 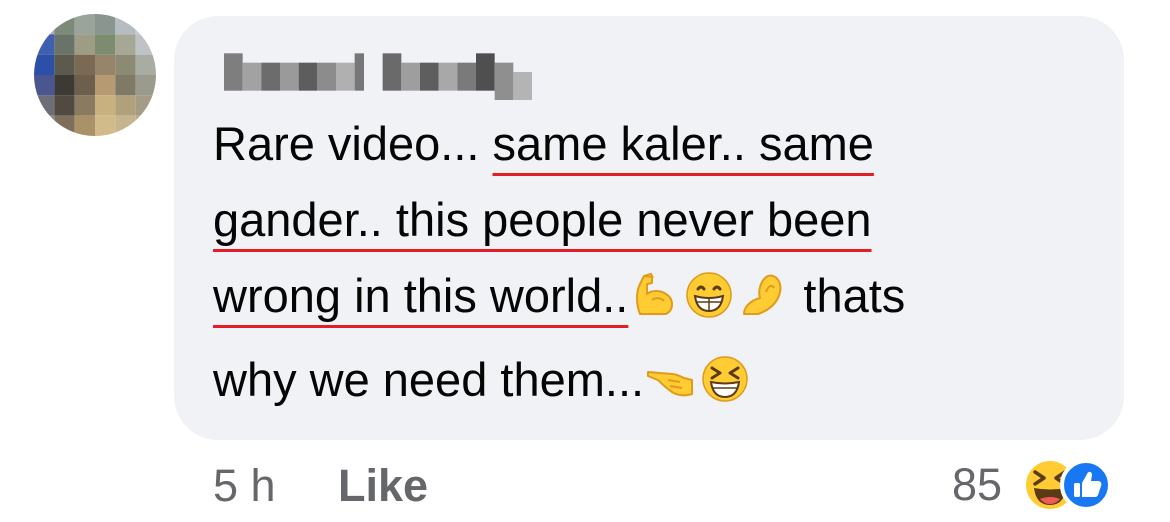 I want to click on squinting-laughing-face-icon, so click(x=725, y=379).